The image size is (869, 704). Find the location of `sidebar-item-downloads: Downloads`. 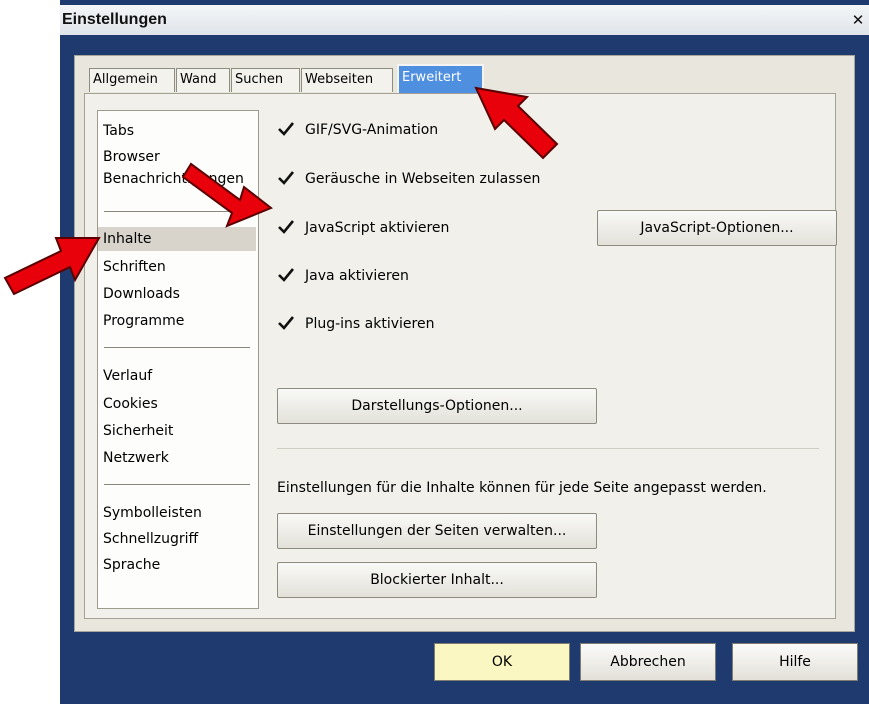

sidebar-item-downloads: Downloads is located at coordinates (177, 294).